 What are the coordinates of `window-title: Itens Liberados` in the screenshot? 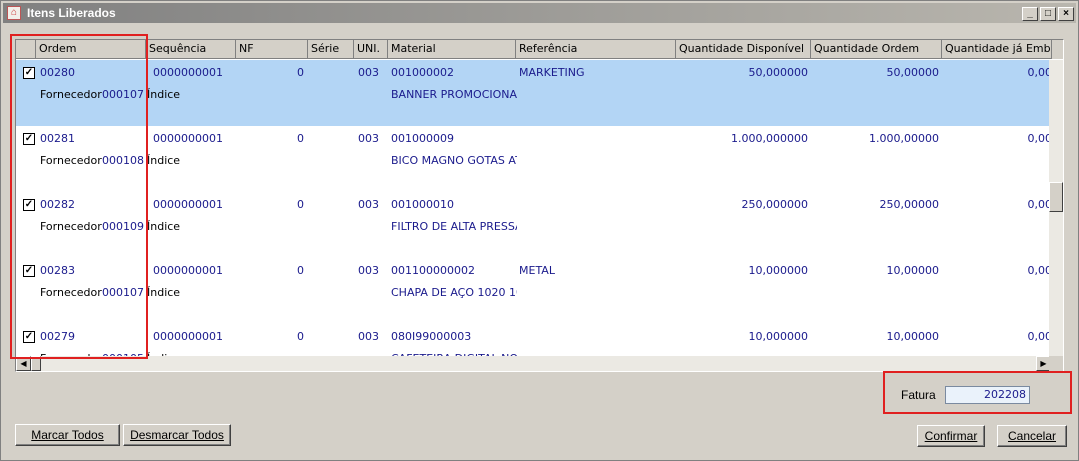 It's located at (71, 13).